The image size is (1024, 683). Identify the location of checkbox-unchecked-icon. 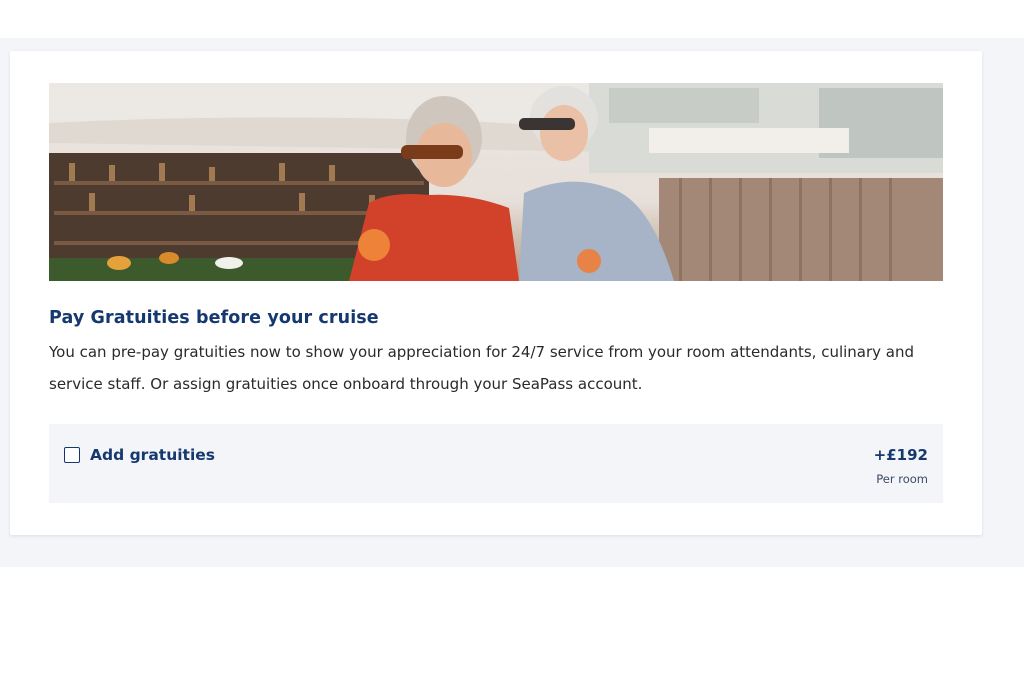
(72, 455).